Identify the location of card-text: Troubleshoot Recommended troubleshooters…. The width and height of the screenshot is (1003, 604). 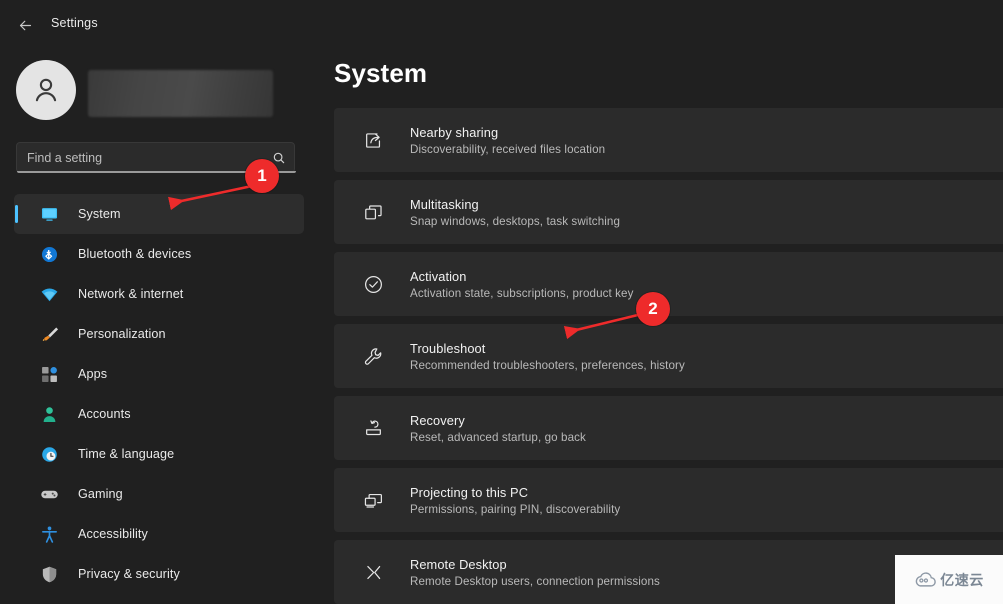
(547, 356).